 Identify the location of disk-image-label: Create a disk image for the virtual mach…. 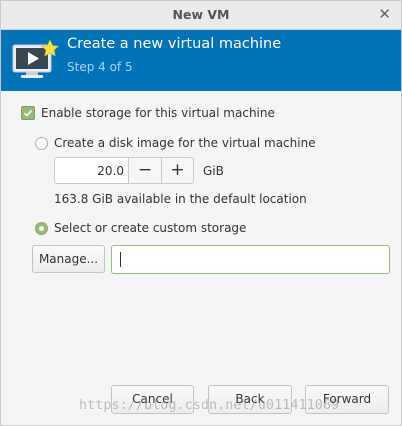
(185, 143).